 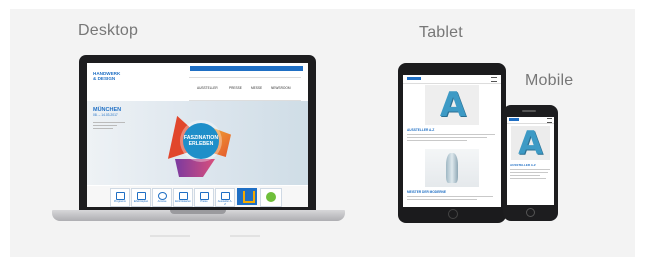 I want to click on phone-screen: A AUSSTELLER A-Z, so click(x=530, y=161).